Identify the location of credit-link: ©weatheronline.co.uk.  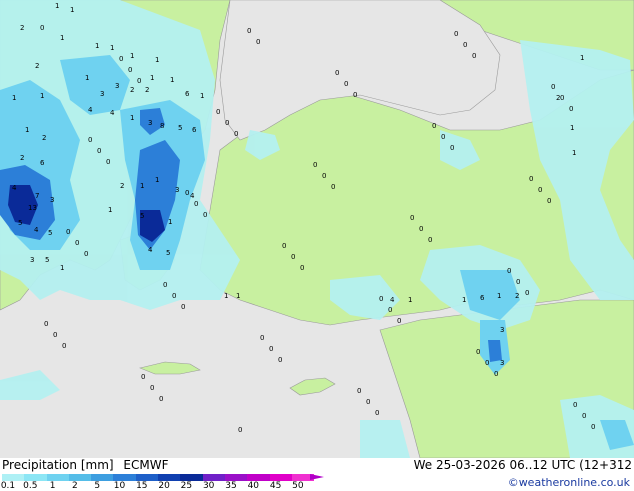
(569, 482).